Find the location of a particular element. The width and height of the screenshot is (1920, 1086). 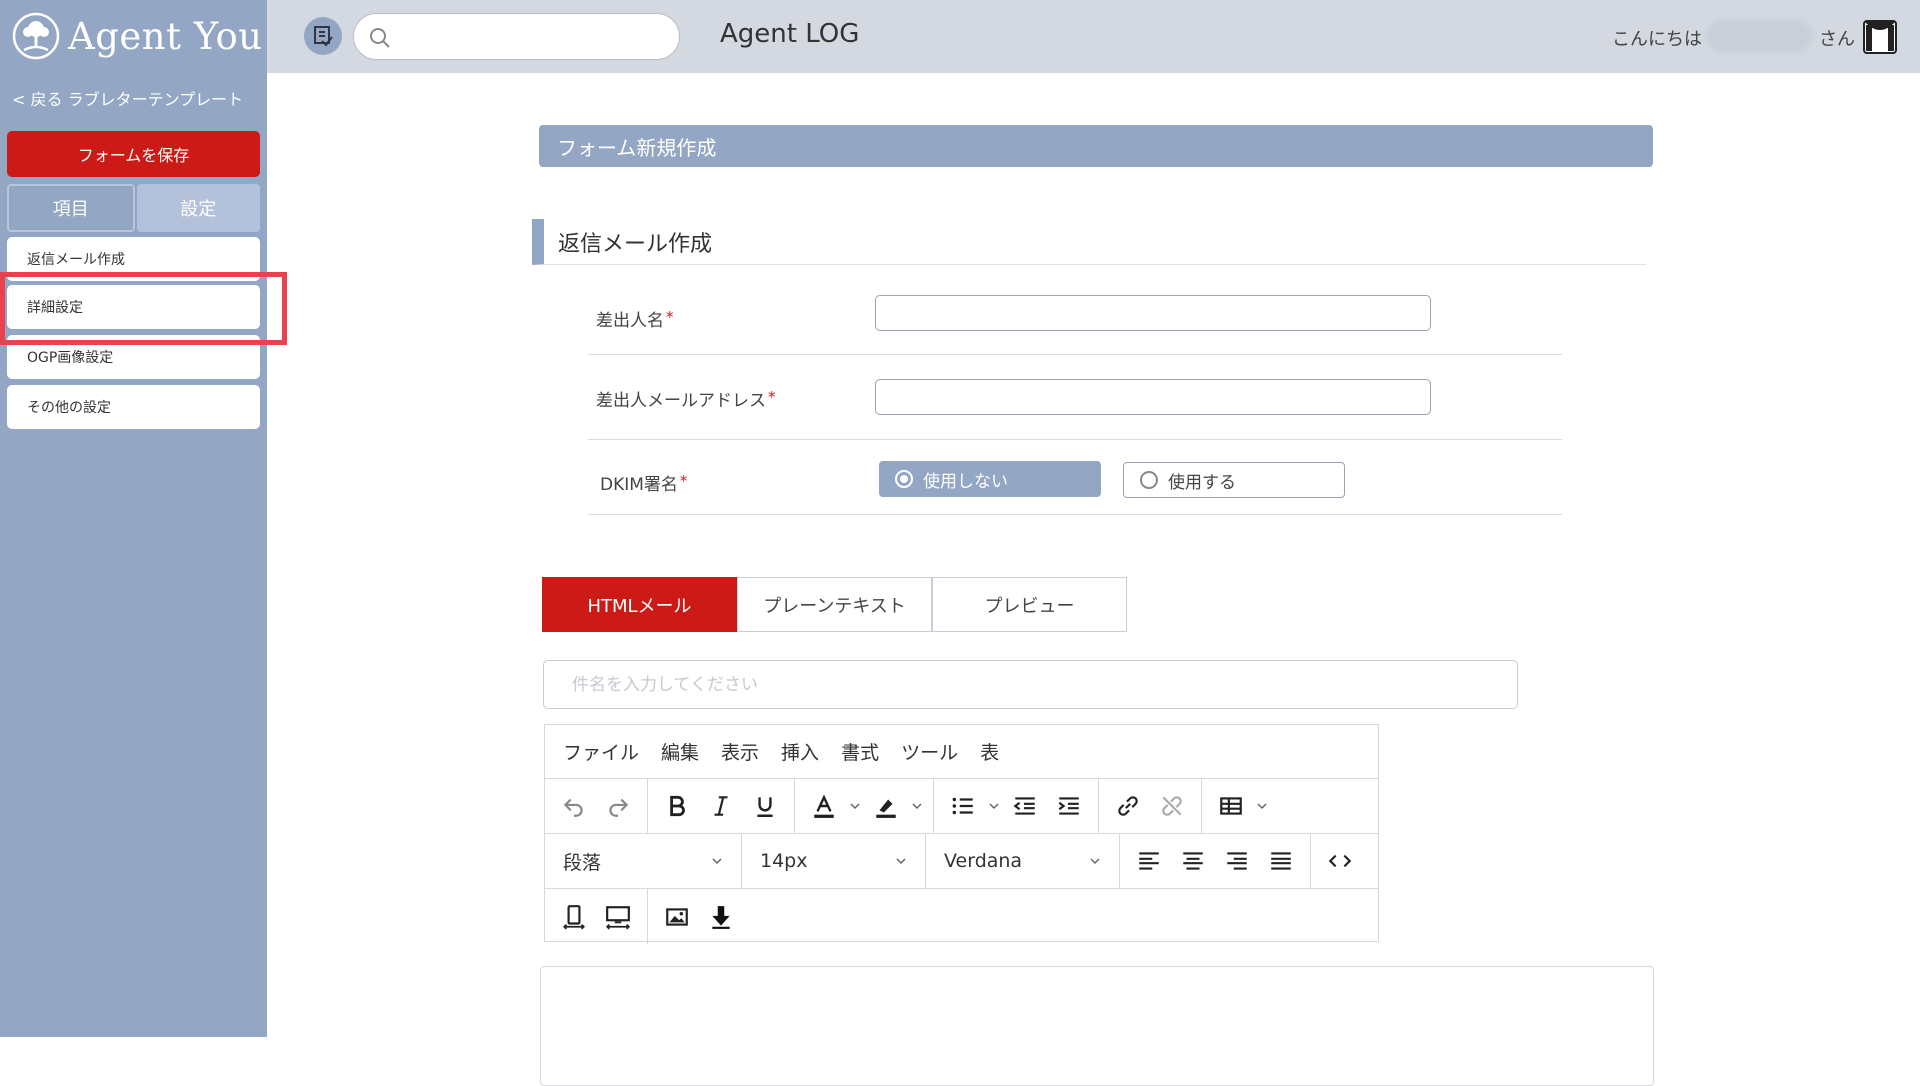

font-size-select: 14px is located at coordinates (834, 861).